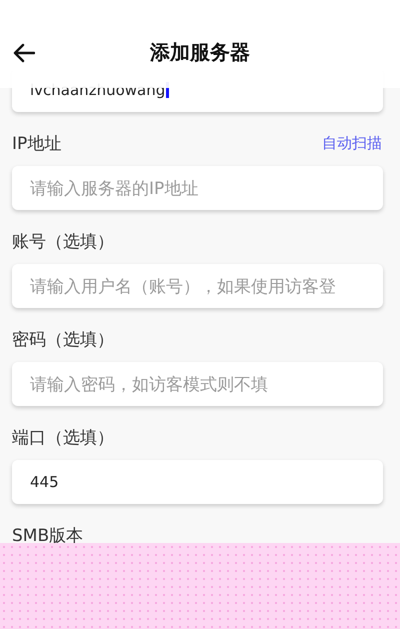 This screenshot has width=400, height=629. I want to click on input-field: 445, so click(197, 482).